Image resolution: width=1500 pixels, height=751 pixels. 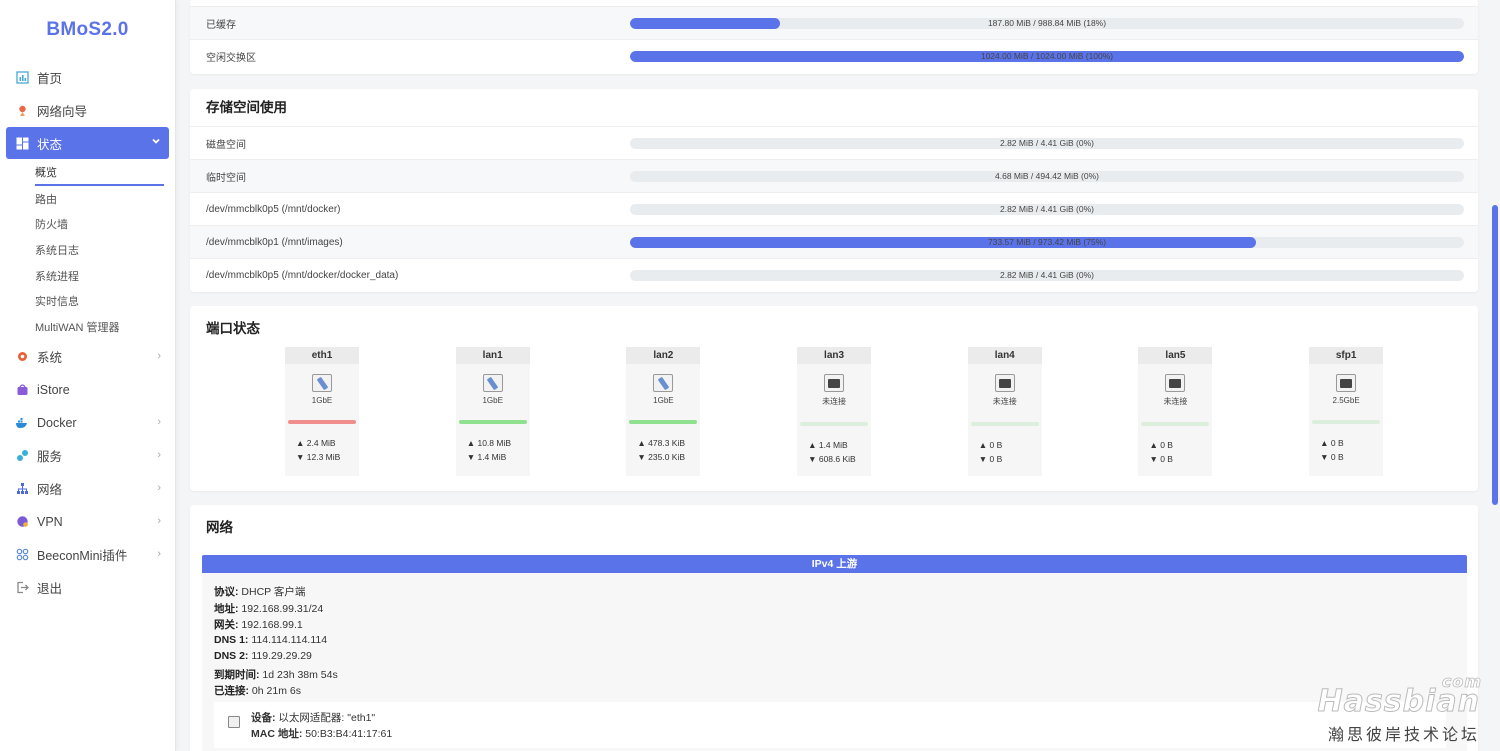 I want to click on sidebar-item-label: BeeconMini插件, so click(x=82, y=556).